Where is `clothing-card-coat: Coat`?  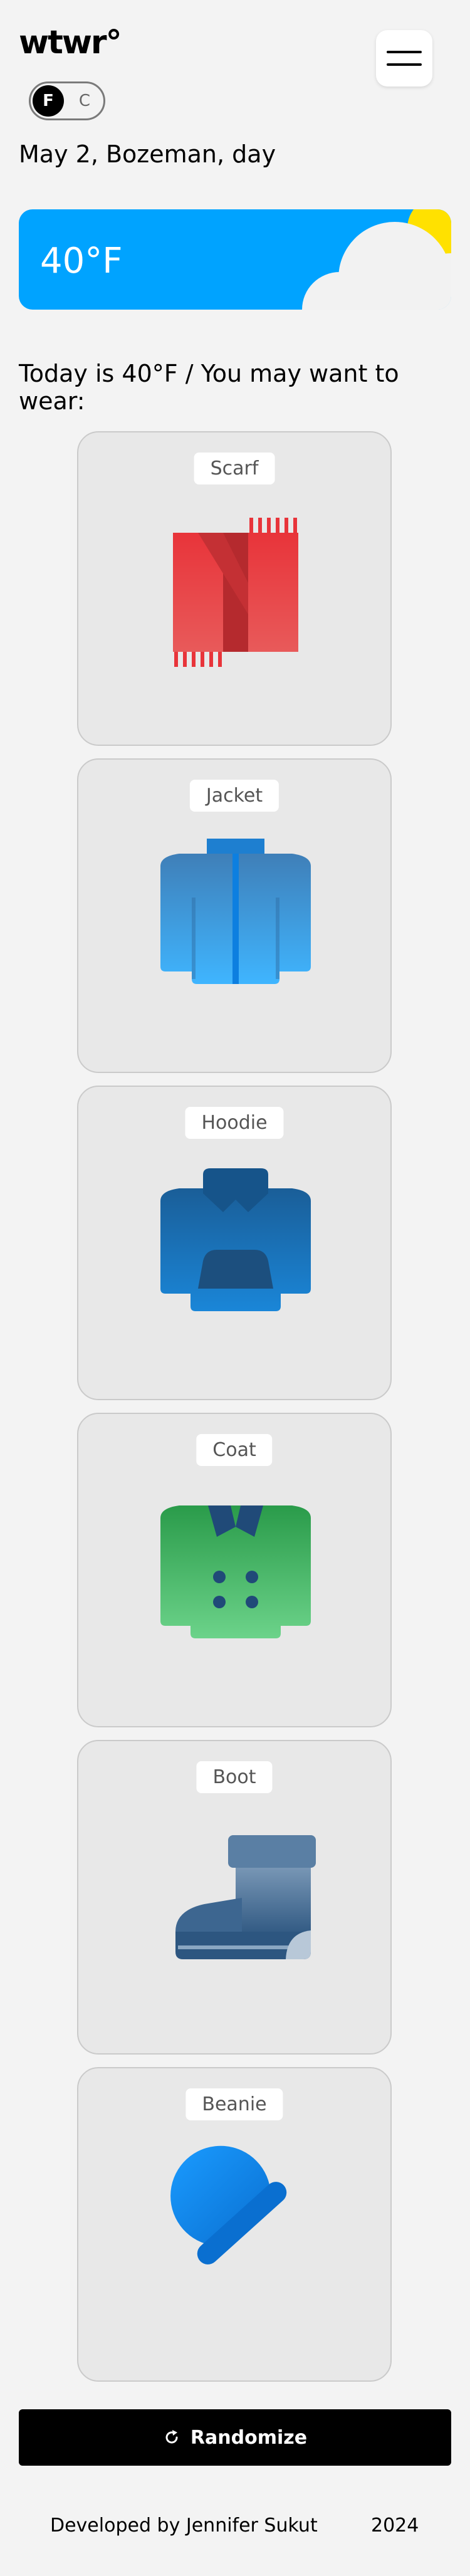 clothing-card-coat: Coat is located at coordinates (234, 1570).